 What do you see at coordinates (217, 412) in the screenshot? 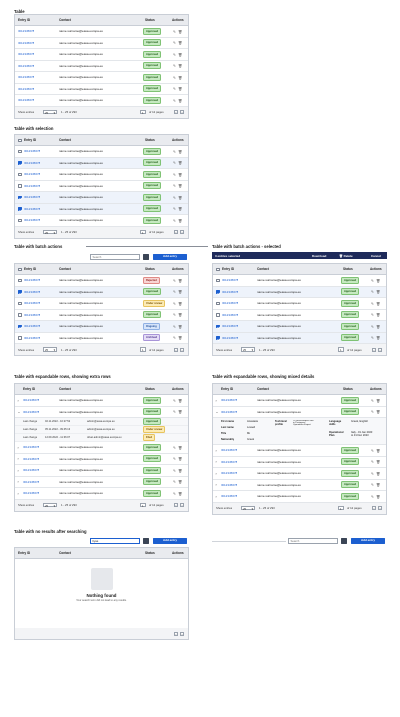
I see `chevron-down-icon: ⌄` at bounding box center [217, 412].